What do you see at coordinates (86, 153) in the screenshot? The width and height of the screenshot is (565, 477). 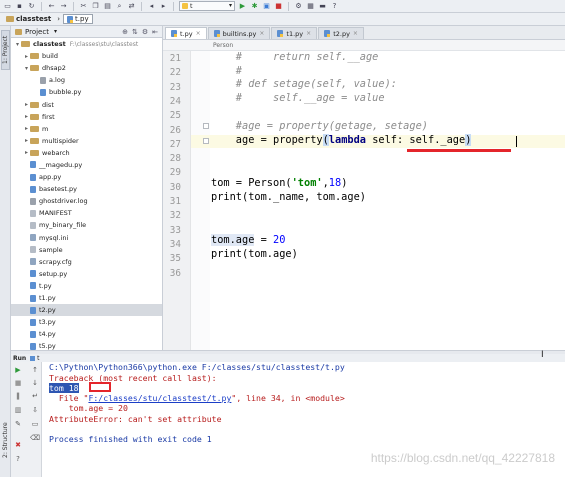 I see `tree-item: ▸ webarch` at bounding box center [86, 153].